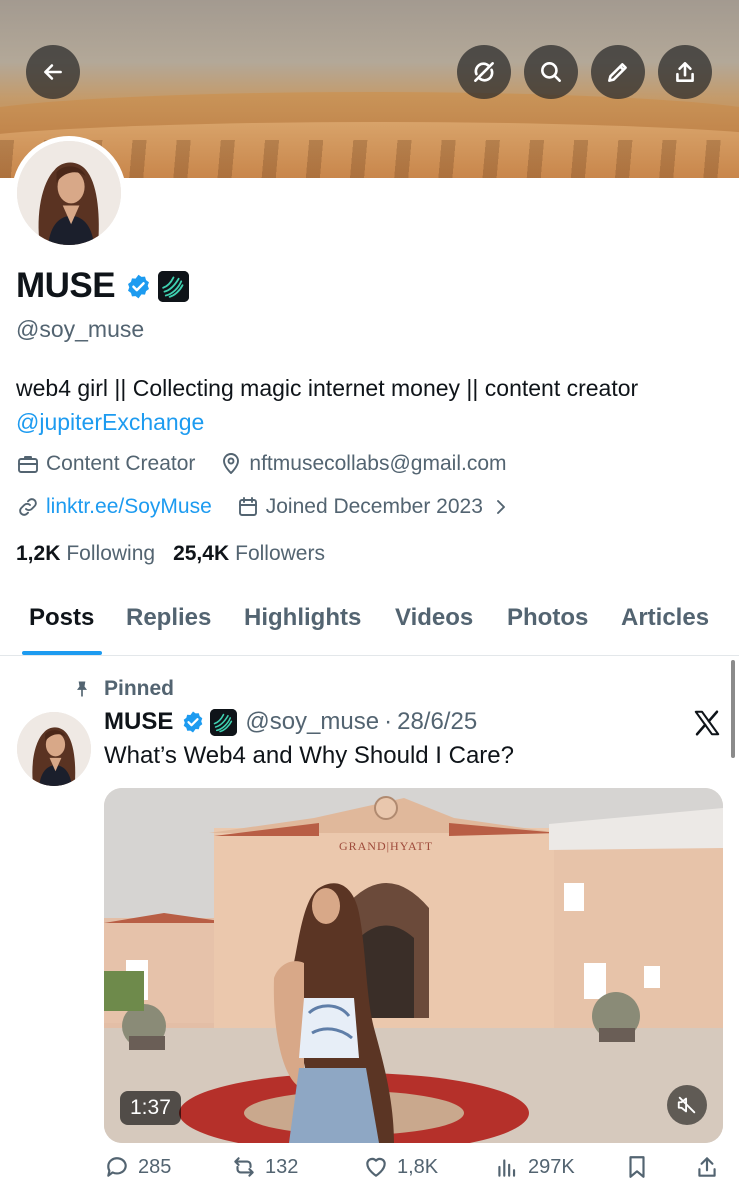  What do you see at coordinates (309, 755) in the screenshot?
I see `tweet-text: What’s Web4 and Why Should I Care?` at bounding box center [309, 755].